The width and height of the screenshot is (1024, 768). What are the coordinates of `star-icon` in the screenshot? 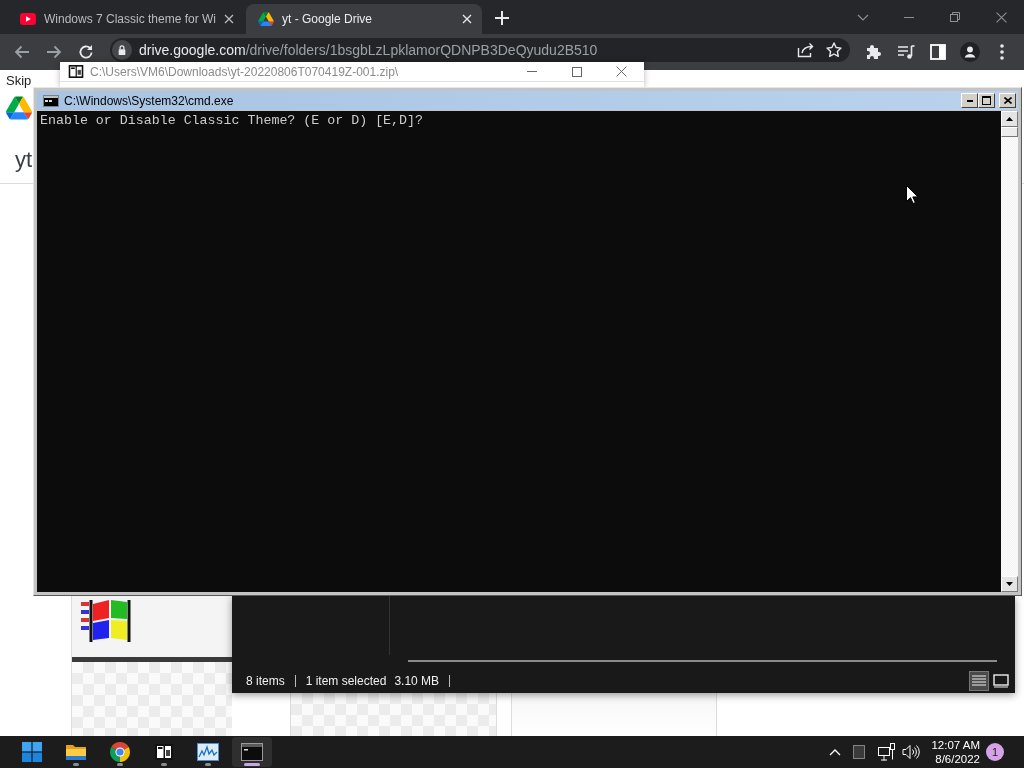 It's located at (834, 50).